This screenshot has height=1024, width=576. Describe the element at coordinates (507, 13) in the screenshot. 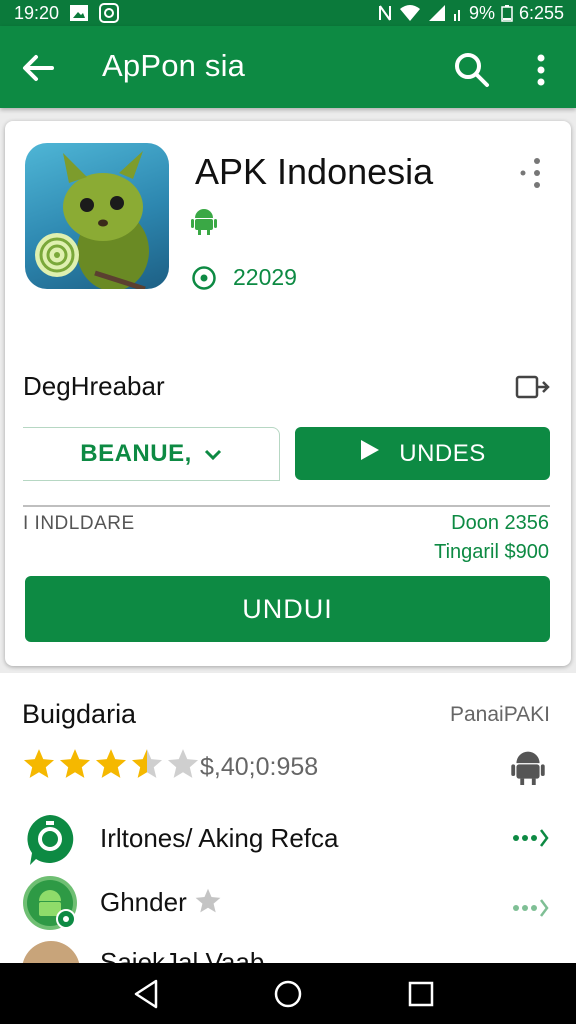

I see `battery-icon` at that location.